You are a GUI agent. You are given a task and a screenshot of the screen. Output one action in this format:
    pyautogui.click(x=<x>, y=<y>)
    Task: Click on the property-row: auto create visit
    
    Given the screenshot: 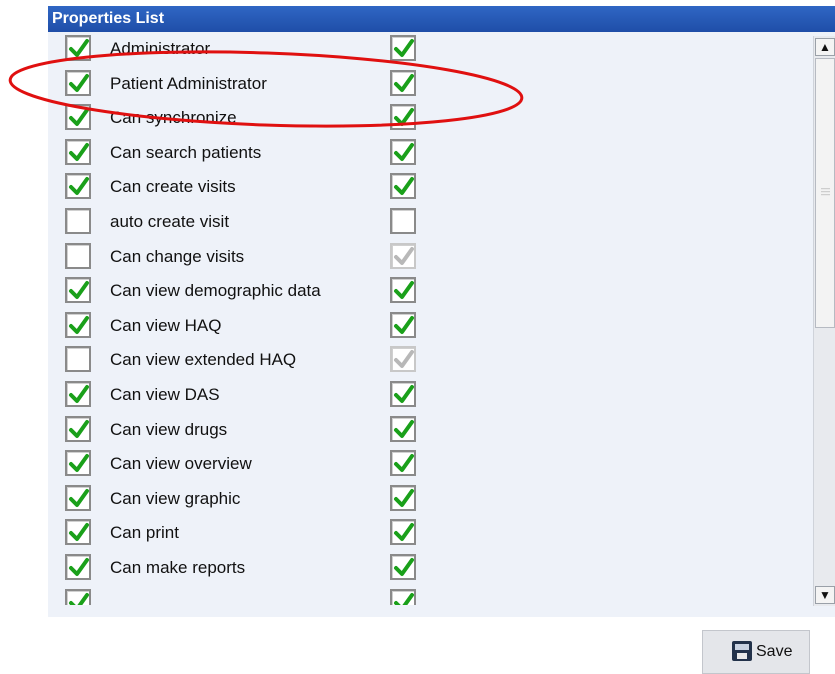 What is the action you would take?
    pyautogui.click(x=430, y=221)
    